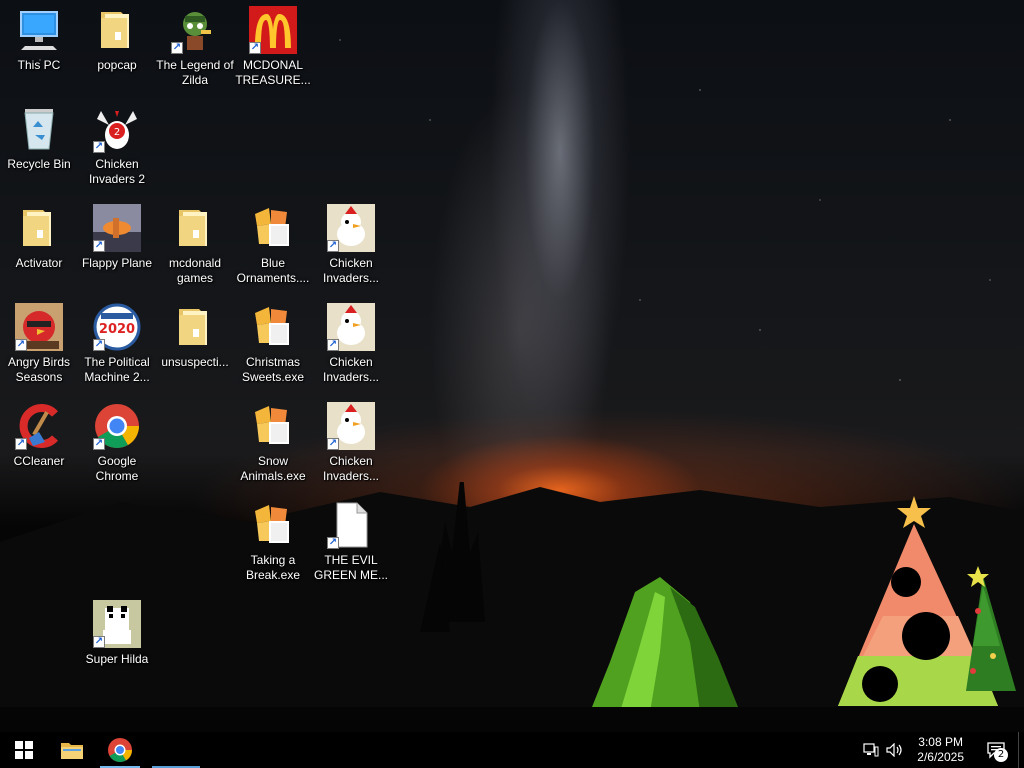  What do you see at coordinates (895, 750) in the screenshot?
I see `volume-icon` at bounding box center [895, 750].